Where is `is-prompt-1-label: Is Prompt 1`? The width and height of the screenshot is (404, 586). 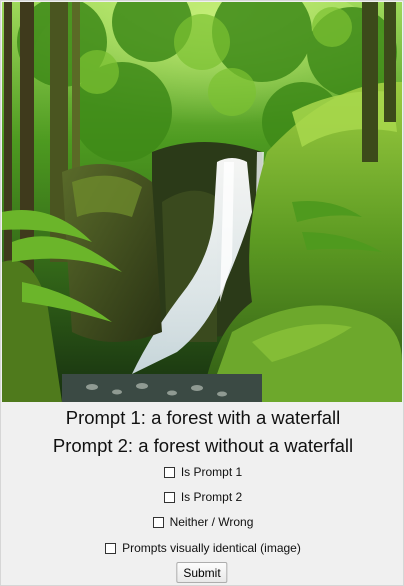
is-prompt-1-label: Is Prompt 1 is located at coordinates (211, 472).